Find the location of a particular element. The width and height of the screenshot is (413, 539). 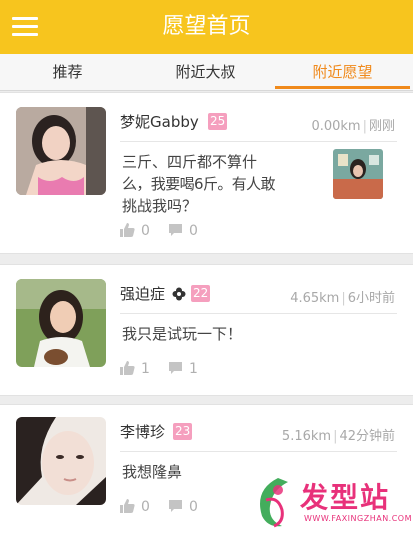

active-tab-indicator is located at coordinates (342, 87).